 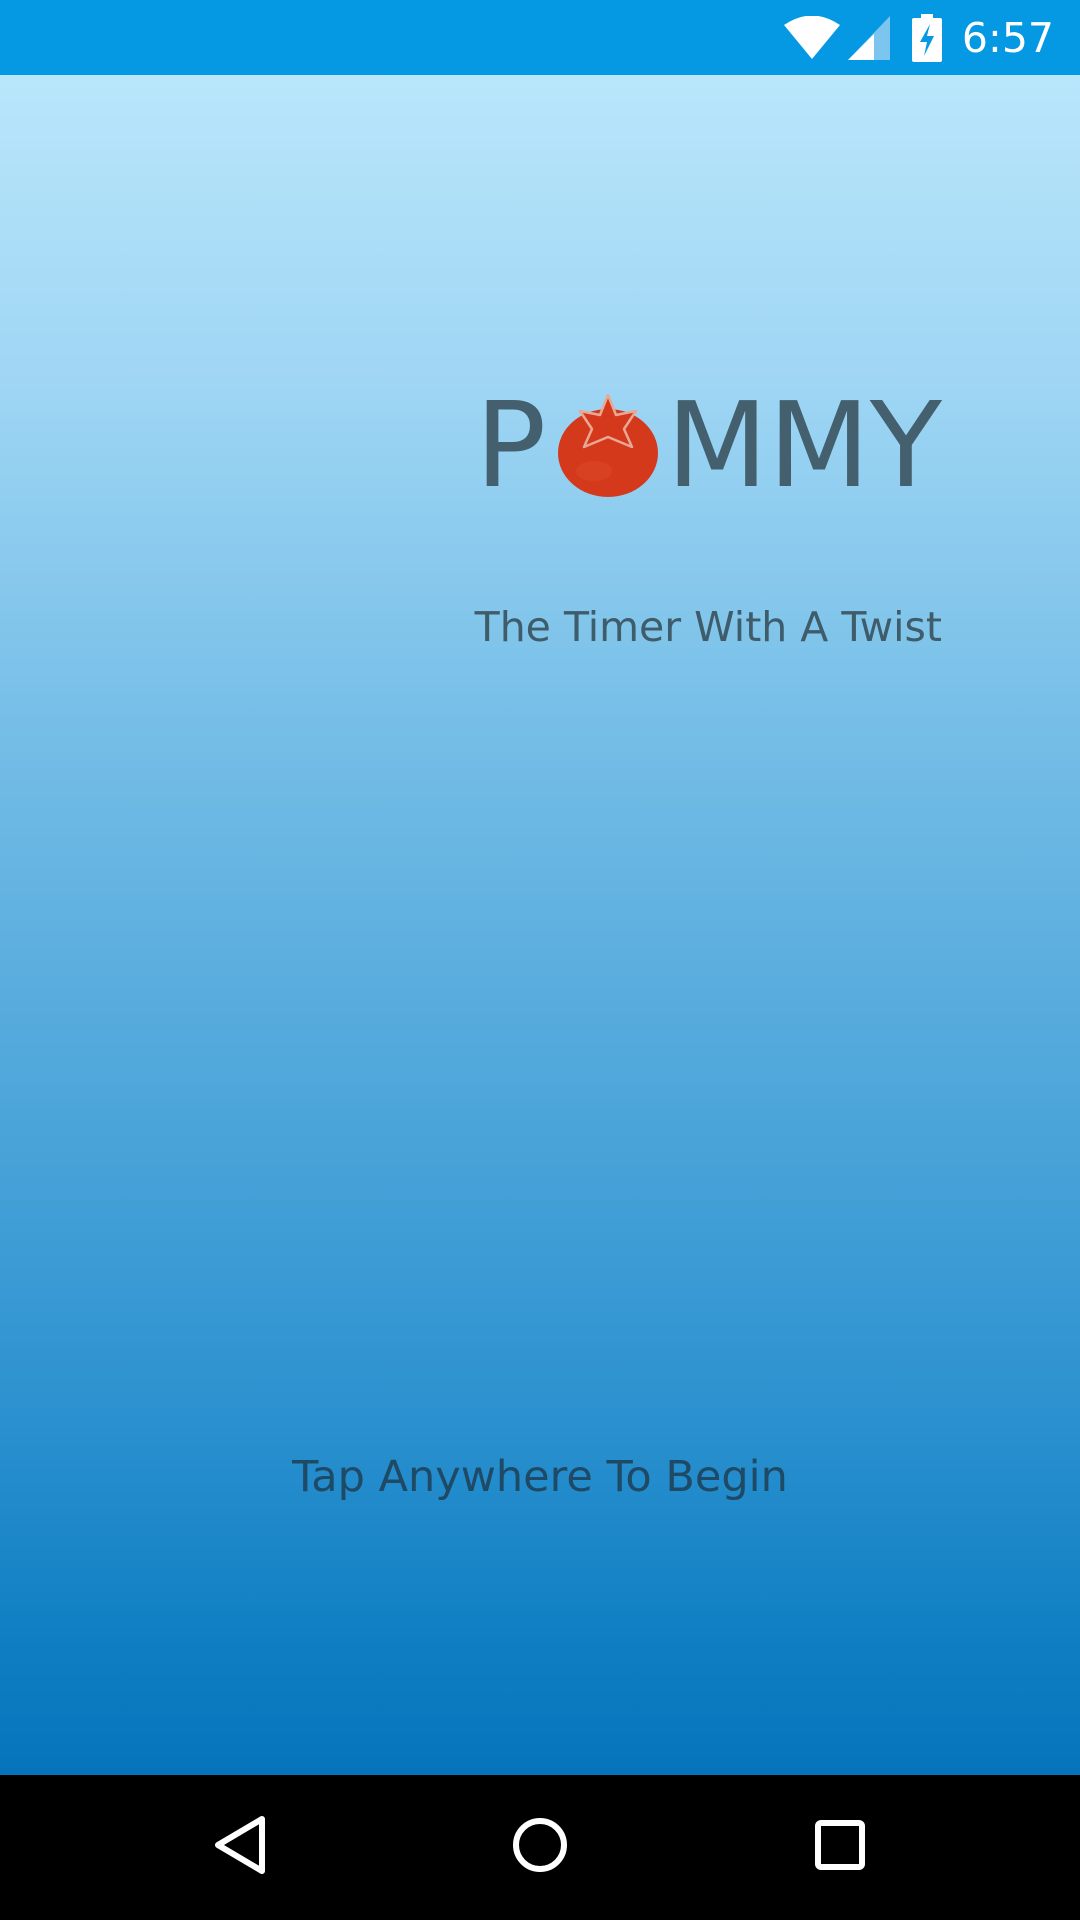 I want to click on wifi-icon, so click(x=811, y=37).